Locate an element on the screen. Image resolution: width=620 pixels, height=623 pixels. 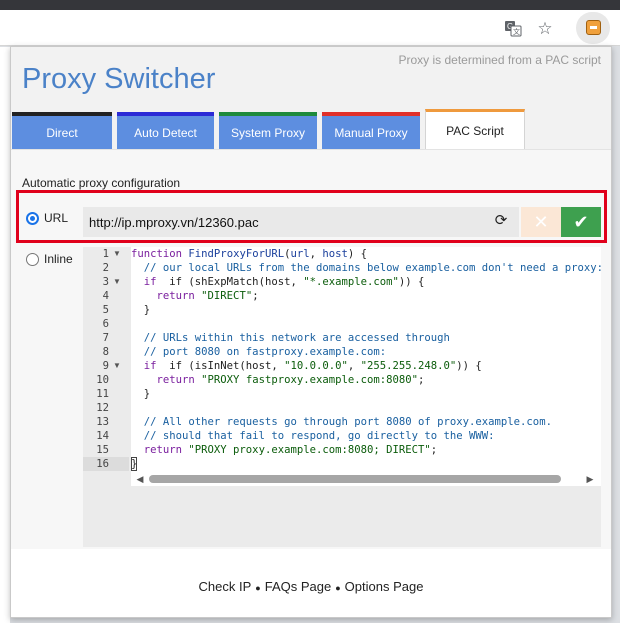
footer-links: Check IP ● FAQs Page ● Options Page is located at coordinates (311, 586).